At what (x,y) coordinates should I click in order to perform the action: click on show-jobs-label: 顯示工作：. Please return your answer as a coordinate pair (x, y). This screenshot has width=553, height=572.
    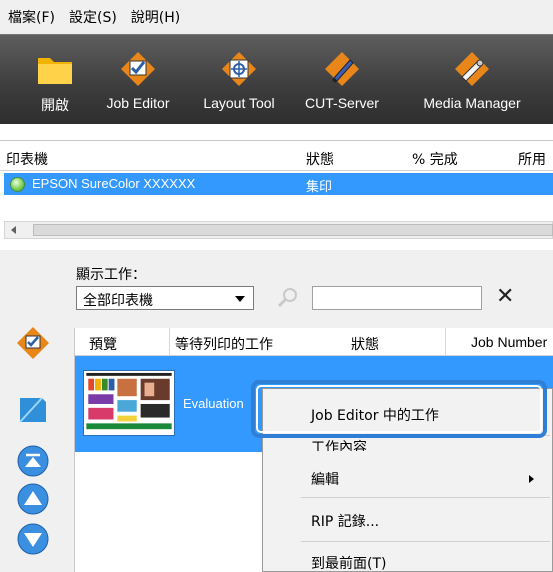
    Looking at the image, I should click on (111, 275).